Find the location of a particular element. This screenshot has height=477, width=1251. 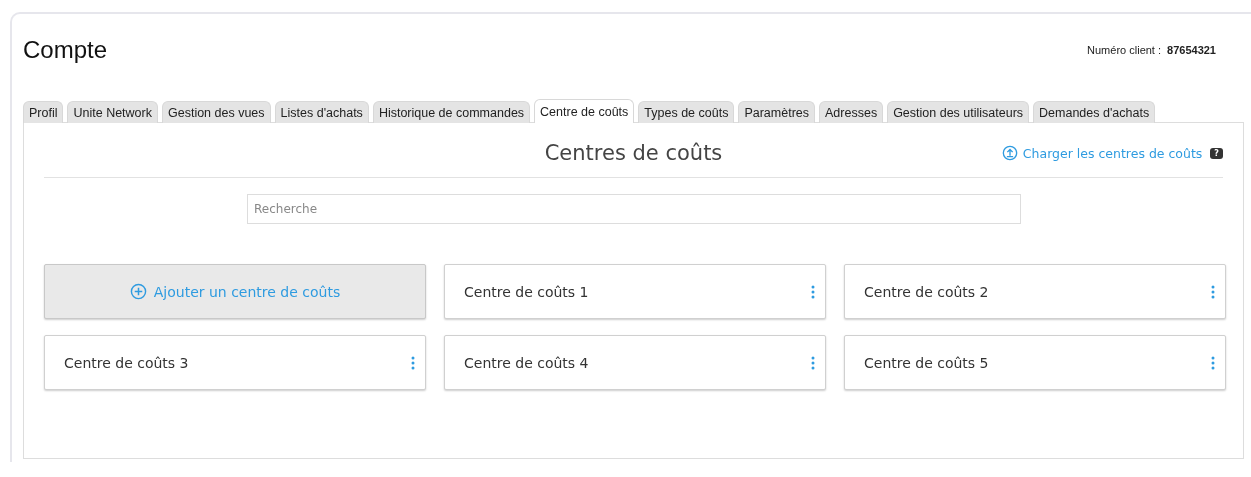

client-number-label: Numéro client : is located at coordinates (1124, 50).